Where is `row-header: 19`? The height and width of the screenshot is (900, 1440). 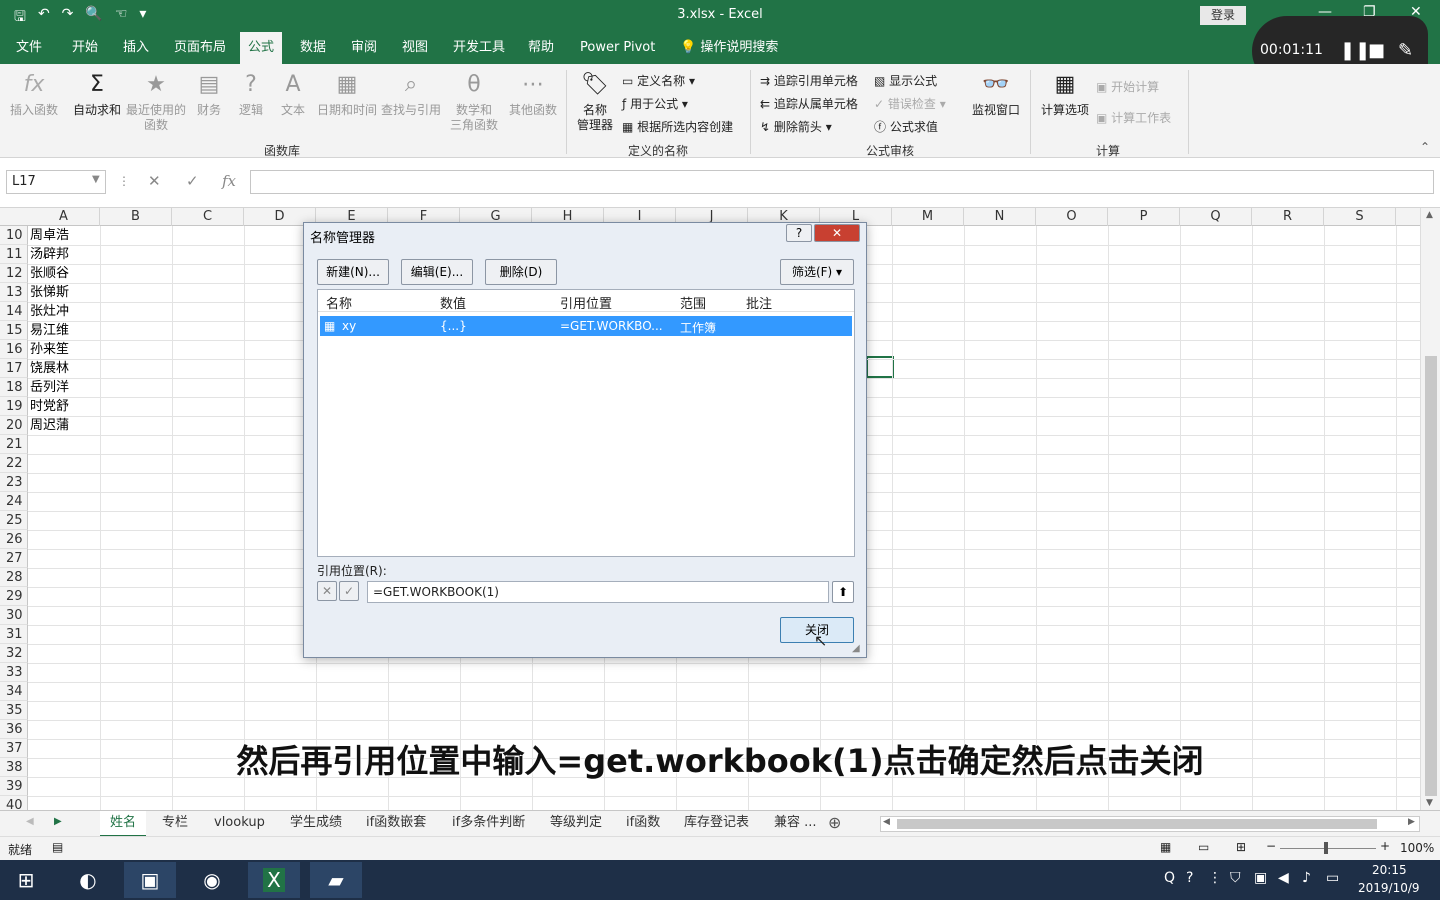 row-header: 19 is located at coordinates (14, 406).